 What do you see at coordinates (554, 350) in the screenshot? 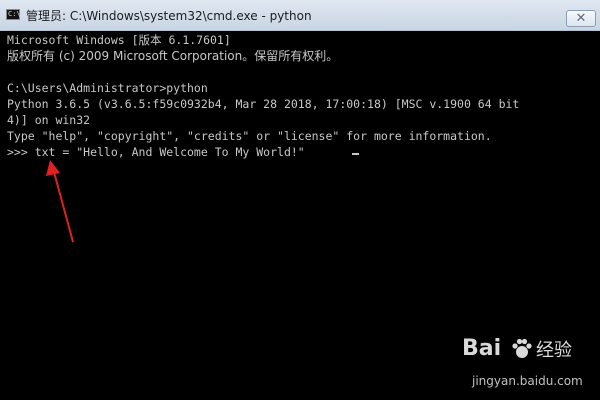
I see `watermark-suffix: 经验` at bounding box center [554, 350].